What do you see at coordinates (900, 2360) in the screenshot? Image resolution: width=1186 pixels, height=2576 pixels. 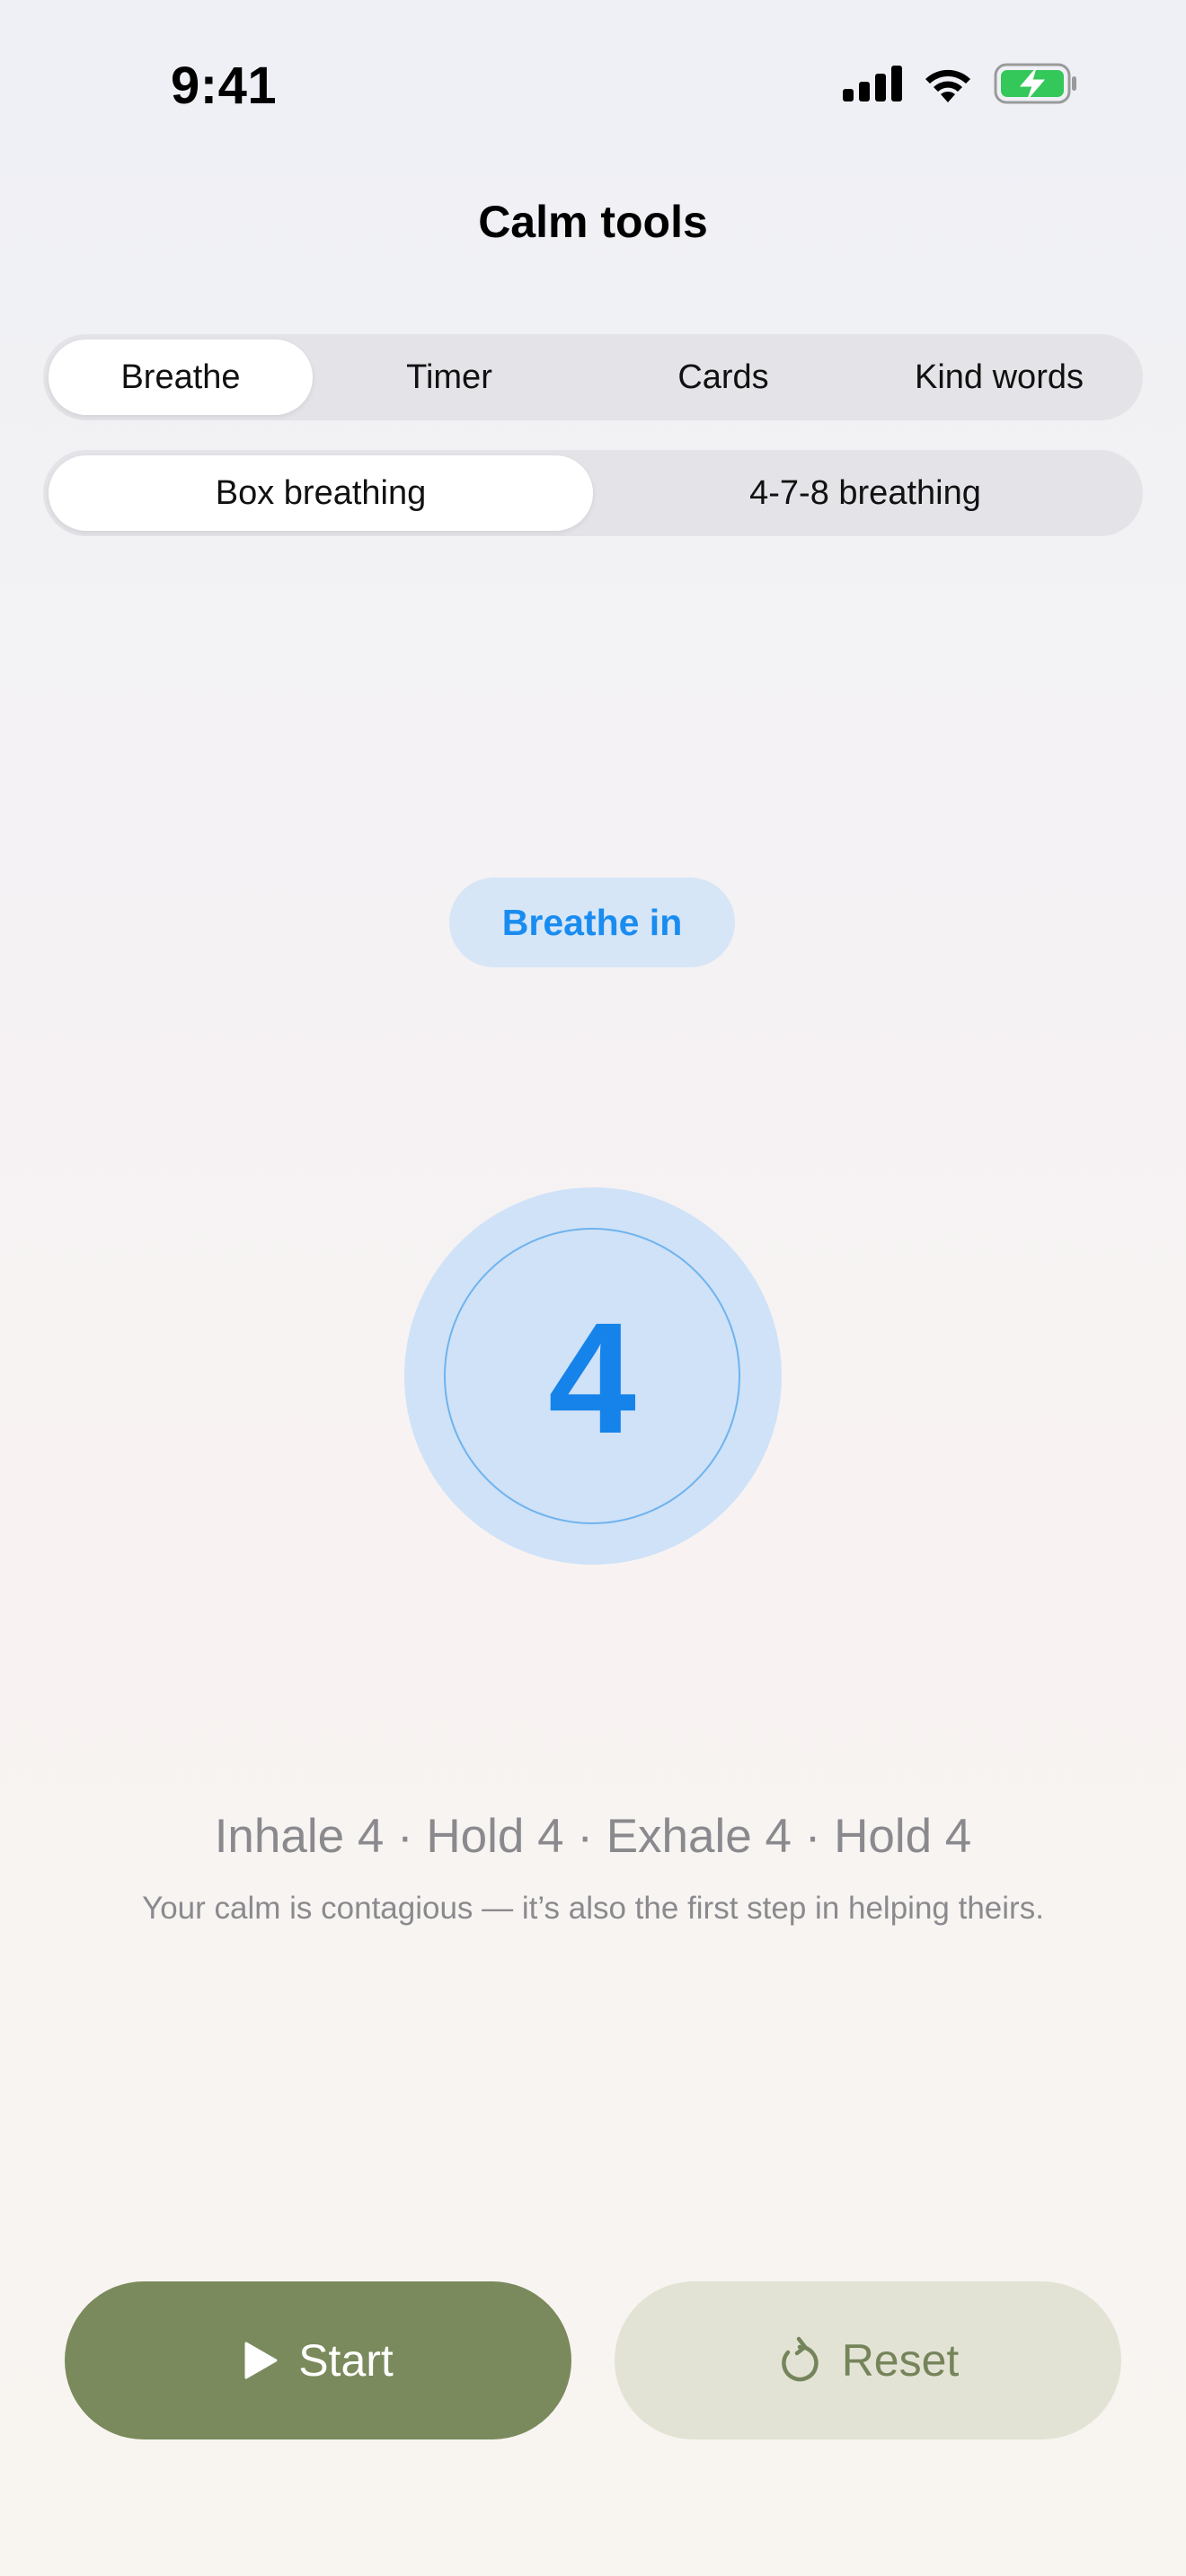 I see `reset-button-label: Reset` at bounding box center [900, 2360].